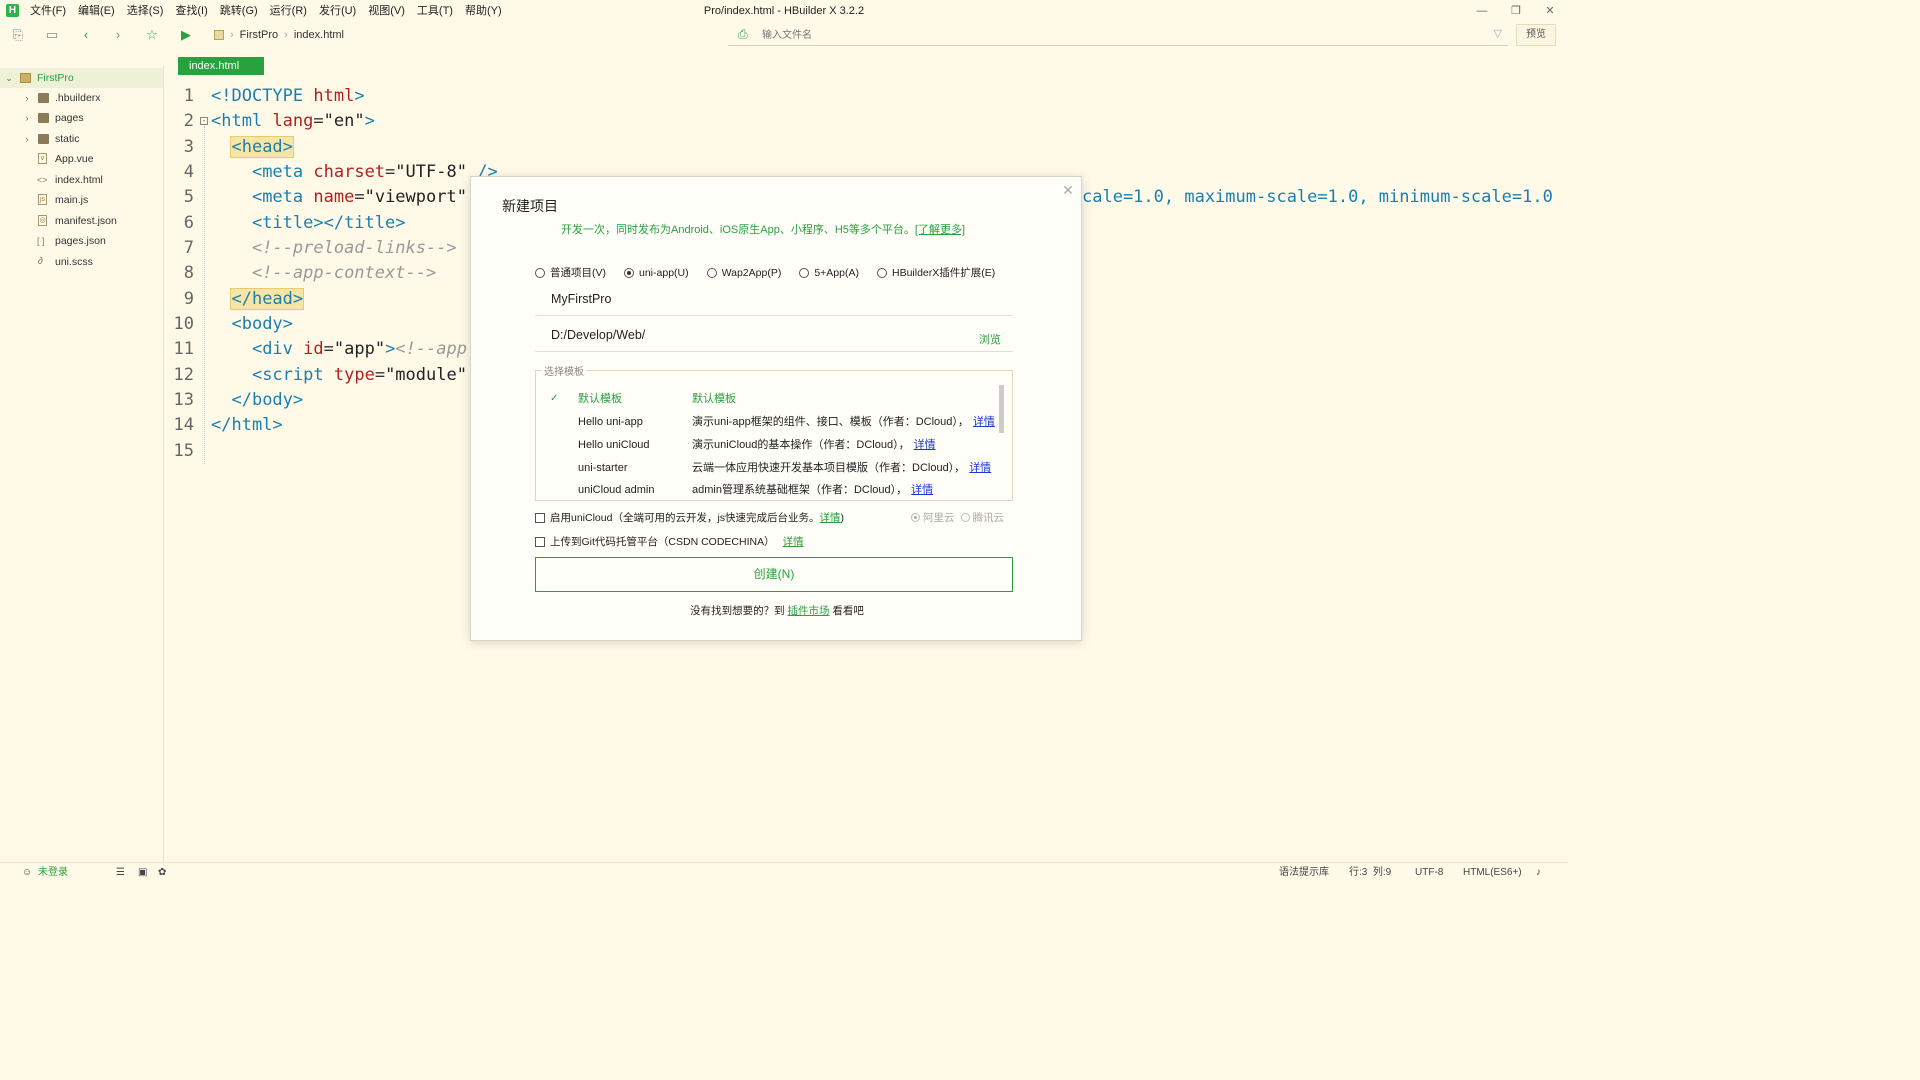 This screenshot has width=1920, height=1080. What do you see at coordinates (766, 399) in the screenshot?
I see `template-item-default: ✓ 默认模板 默认模板` at bounding box center [766, 399].